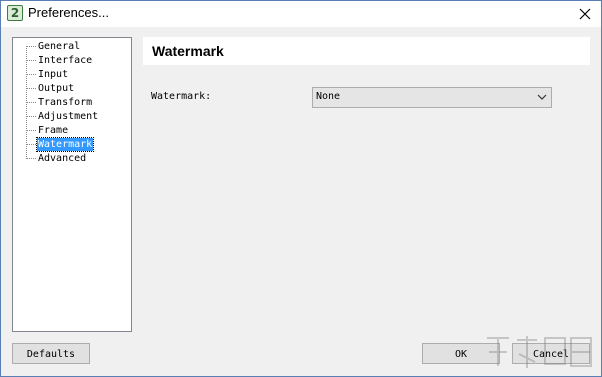  What do you see at coordinates (15, 13) in the screenshot?
I see `app-icon: 2` at bounding box center [15, 13].